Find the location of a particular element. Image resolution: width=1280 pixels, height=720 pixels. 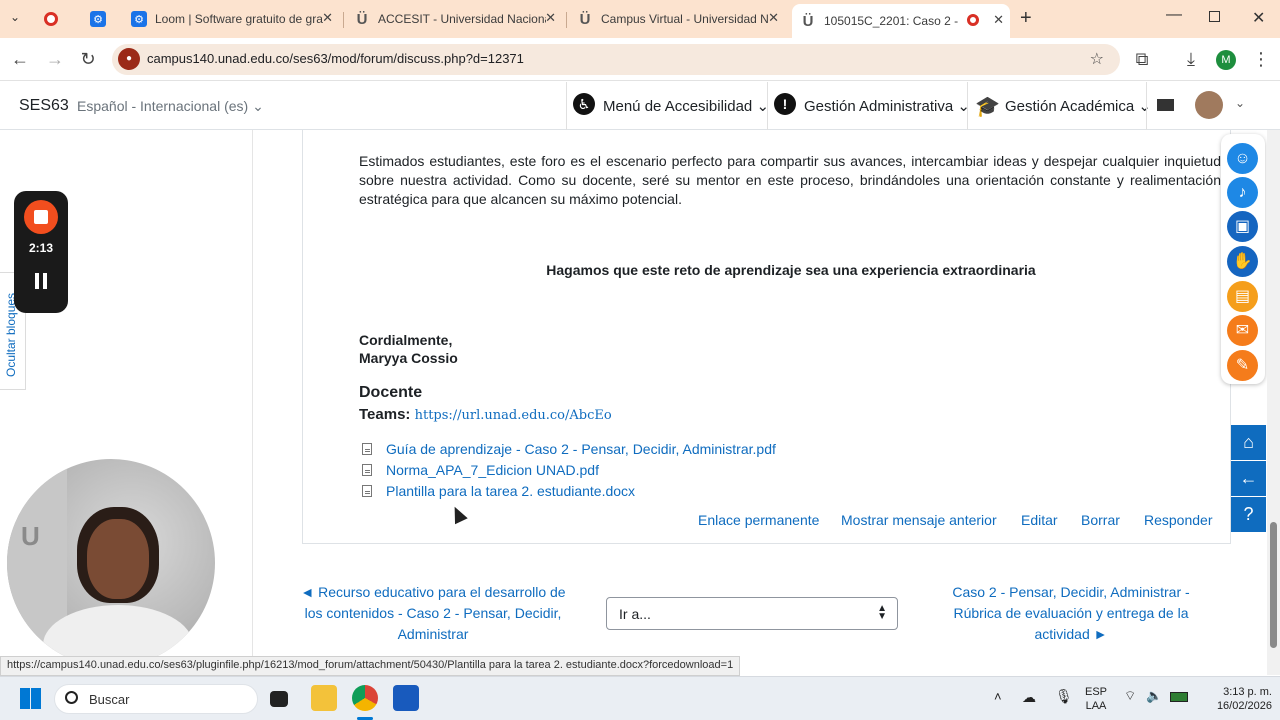

delete-link: Borrar is located at coordinates (1100, 520).